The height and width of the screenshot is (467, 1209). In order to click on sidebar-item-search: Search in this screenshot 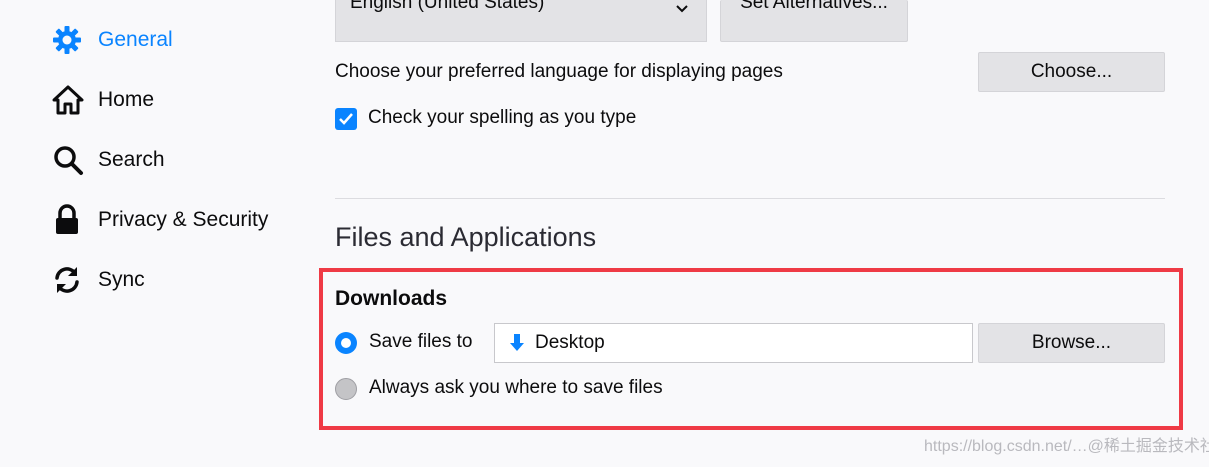, I will do `click(108, 160)`.